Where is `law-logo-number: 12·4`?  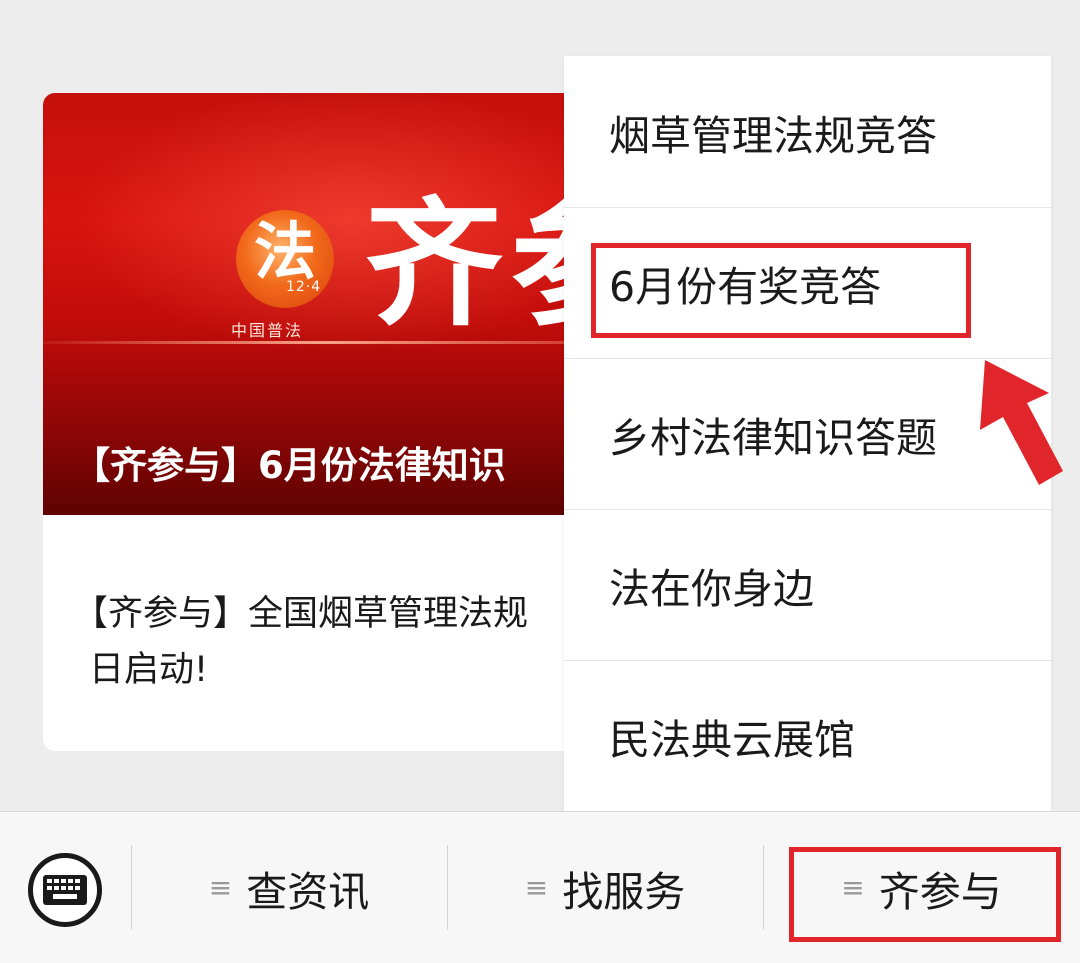
law-logo-number: 12·4 is located at coordinates (304, 287).